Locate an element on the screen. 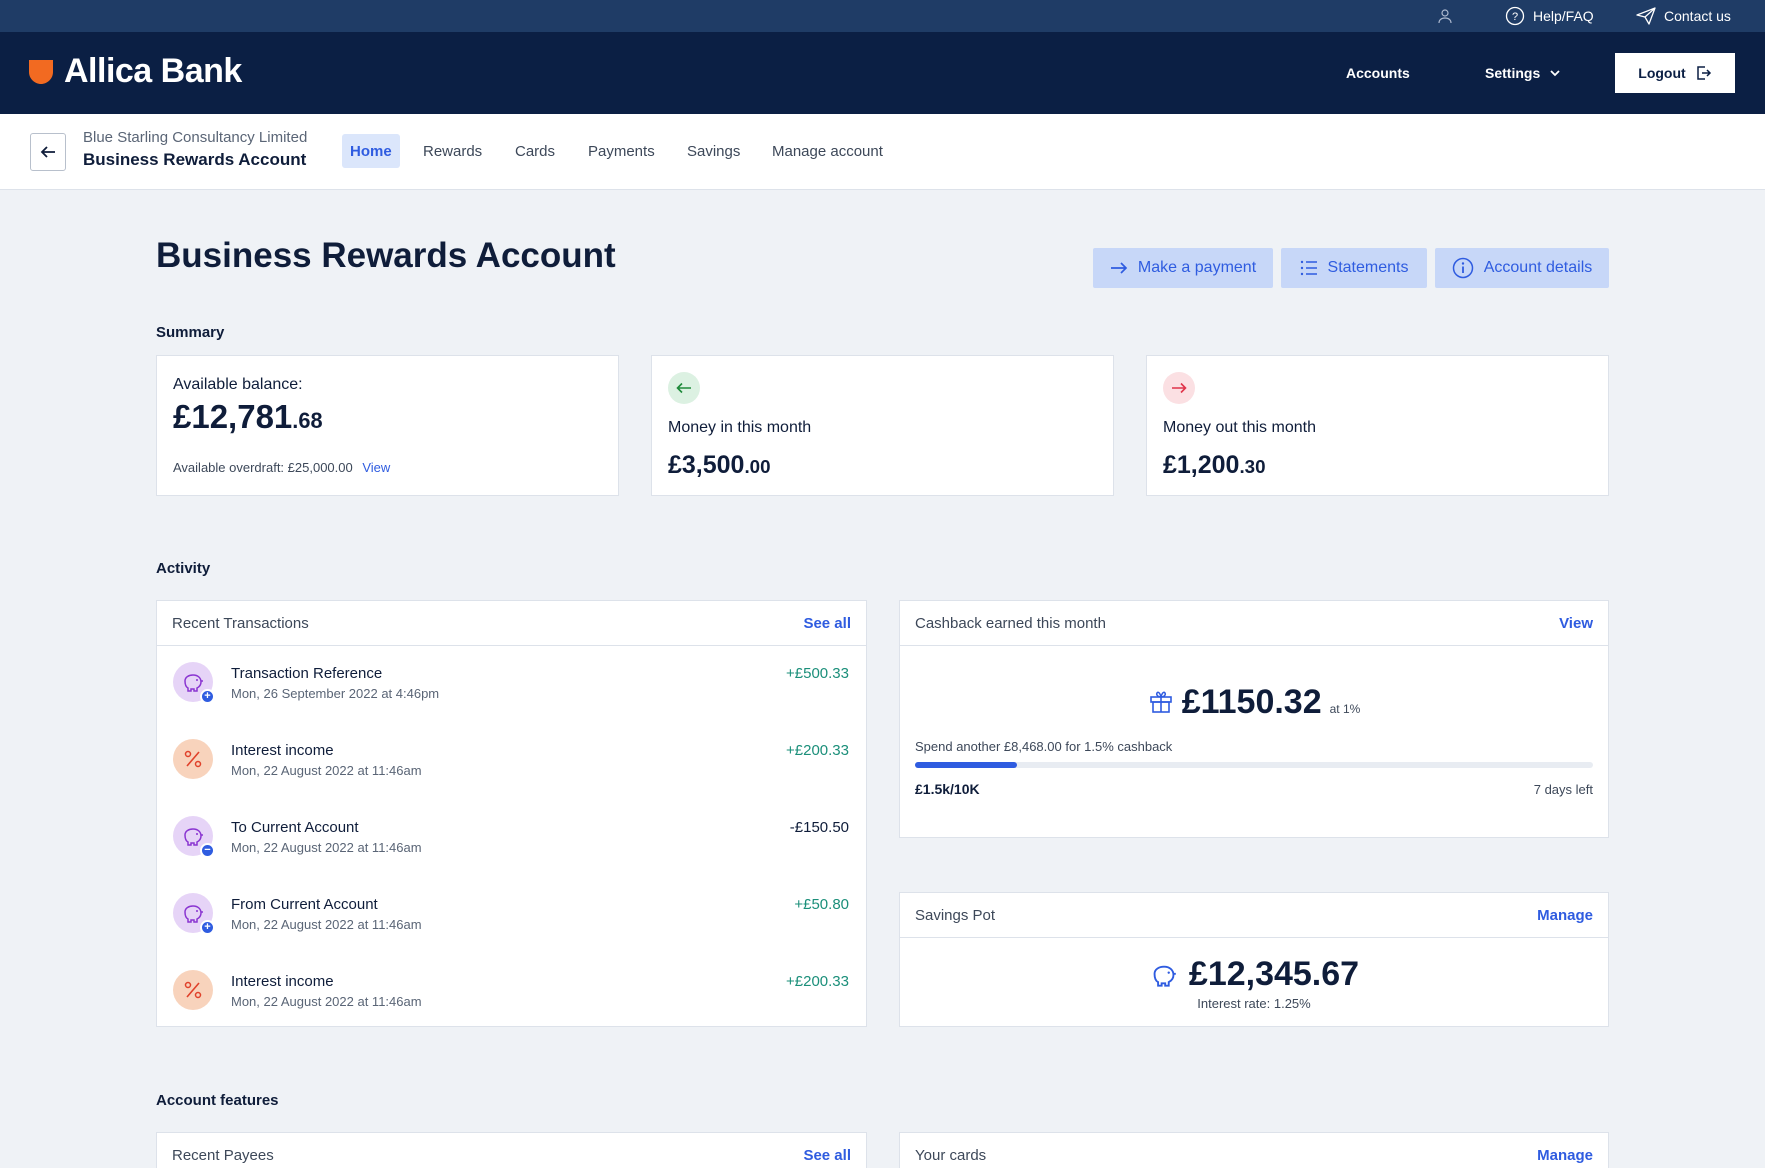  back-button is located at coordinates (48, 152).